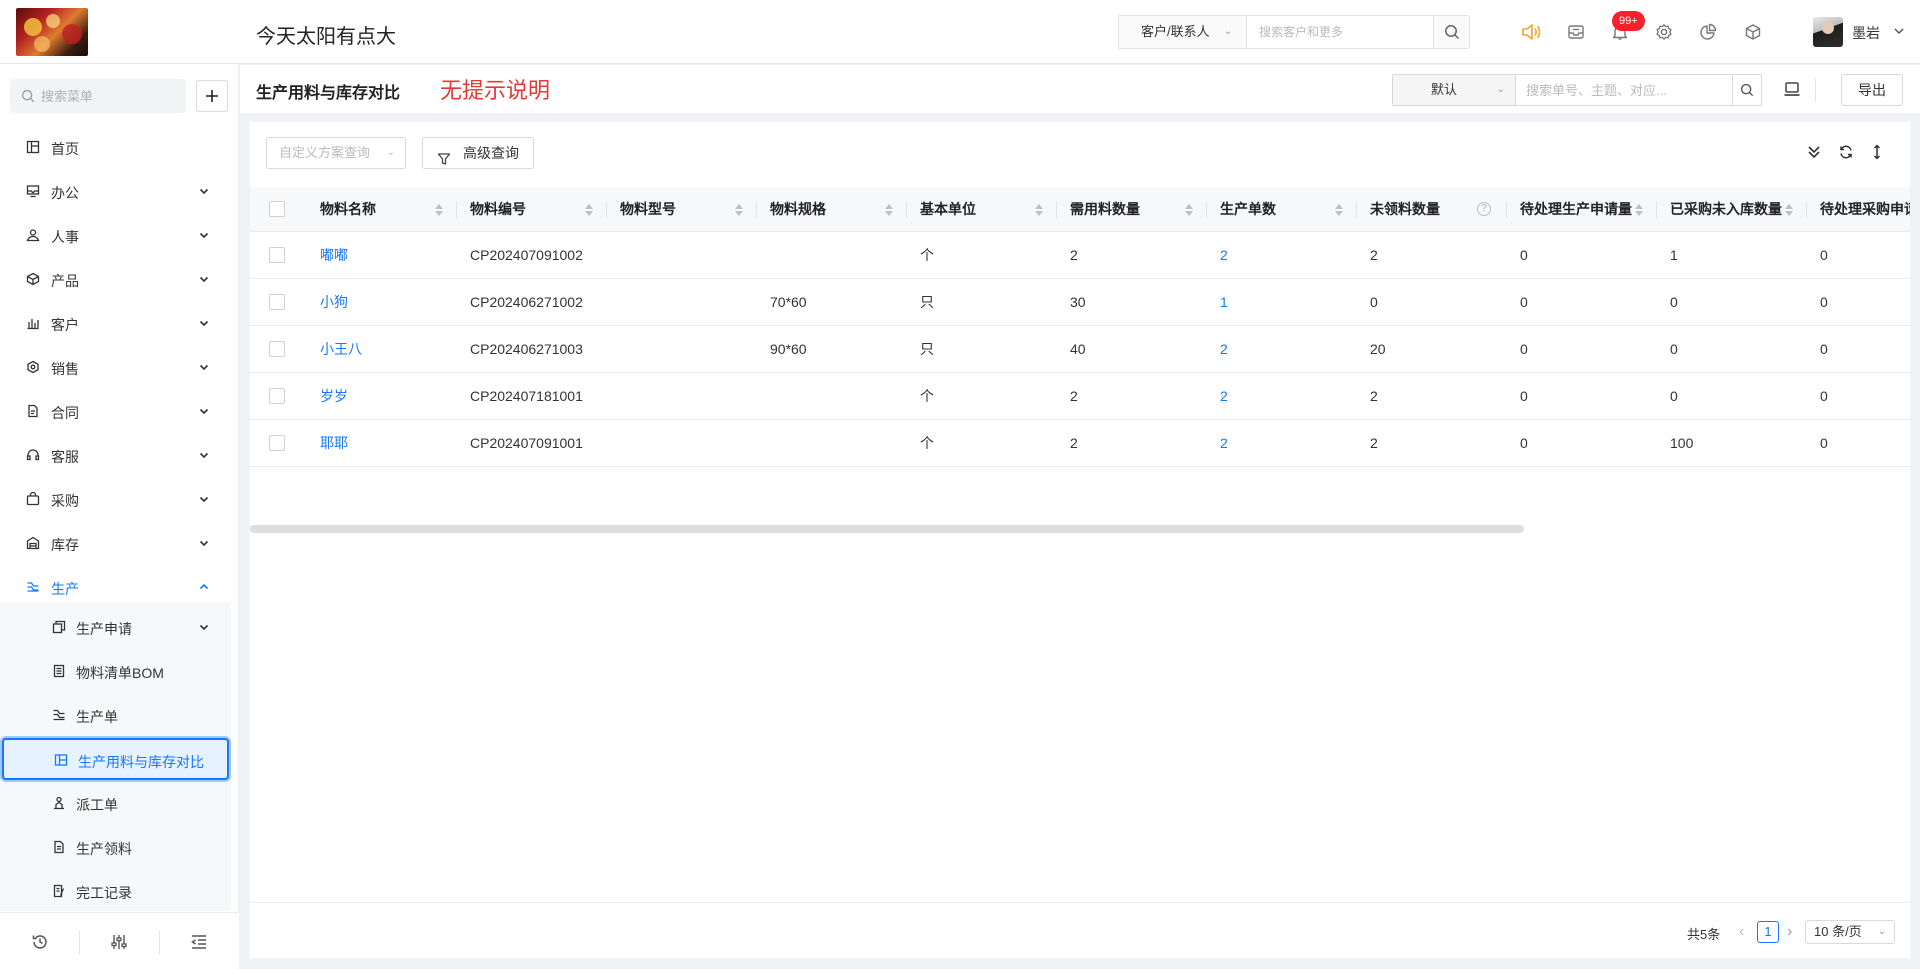  Describe the element at coordinates (40, 942) in the screenshot. I see `history-icon` at that location.